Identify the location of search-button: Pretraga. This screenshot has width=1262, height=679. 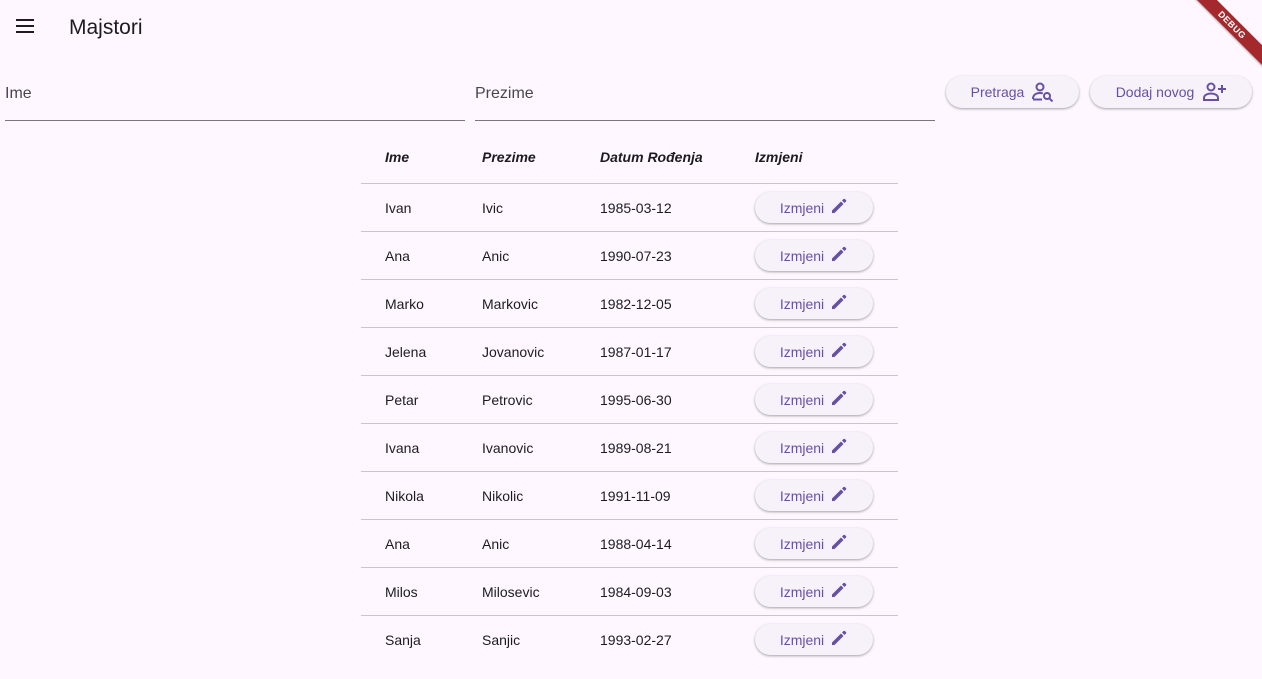
(1012, 92).